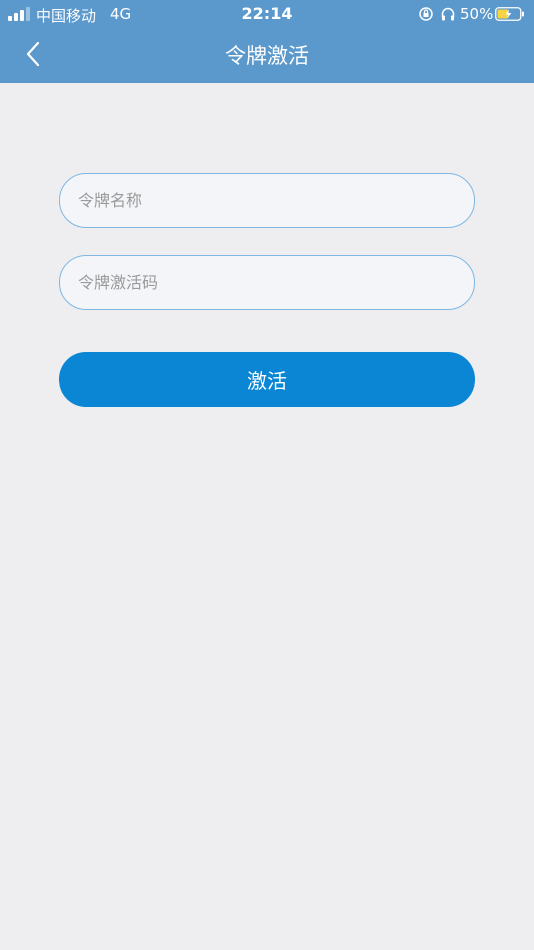  What do you see at coordinates (267, 14) in the screenshot?
I see `status-bar: 中国移动 4G 22:14 50%` at bounding box center [267, 14].